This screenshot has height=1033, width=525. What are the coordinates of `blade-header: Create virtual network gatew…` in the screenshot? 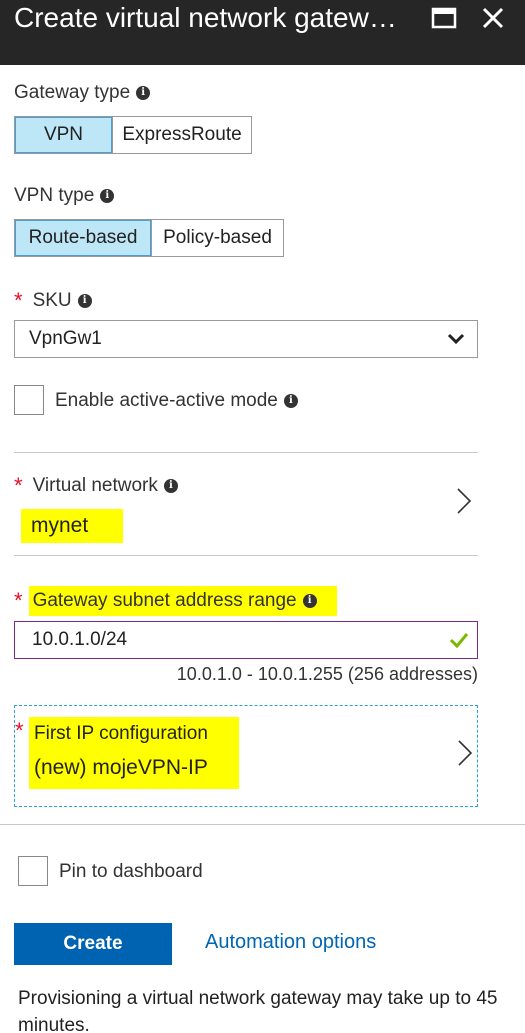 It's located at (262, 32).